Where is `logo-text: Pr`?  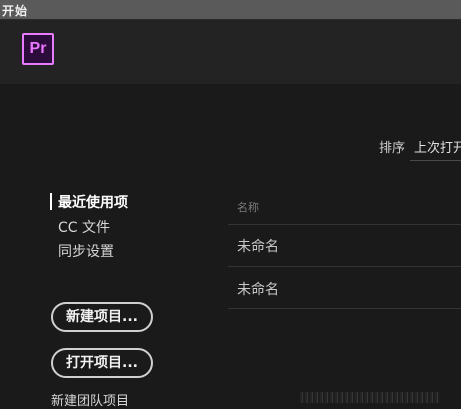 logo-text: Pr is located at coordinates (38, 48).